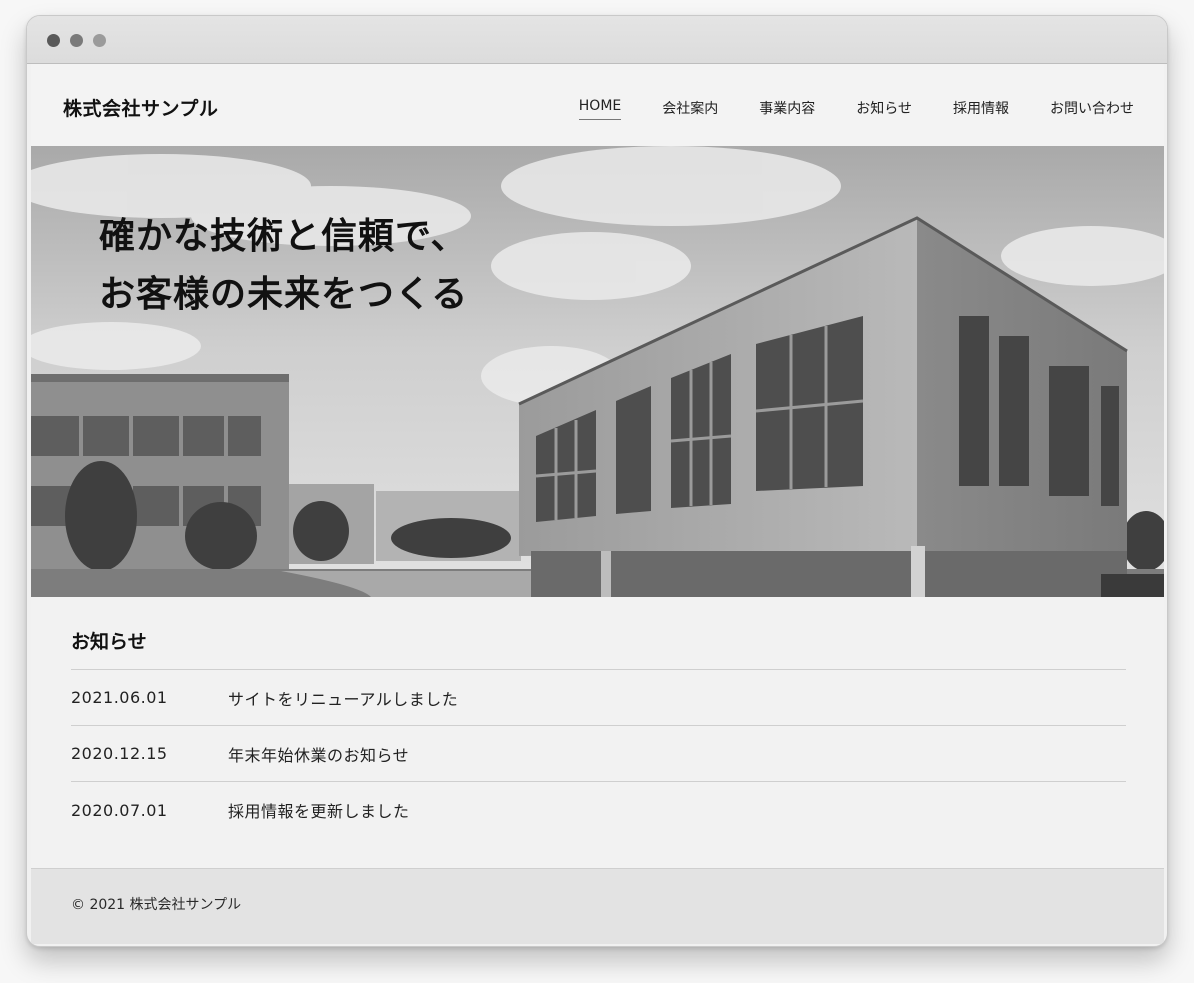 Image resolution: width=1194 pixels, height=983 pixels. I want to click on news-item: 2021.06.01 サイトをリニューアルしました, so click(598, 698).